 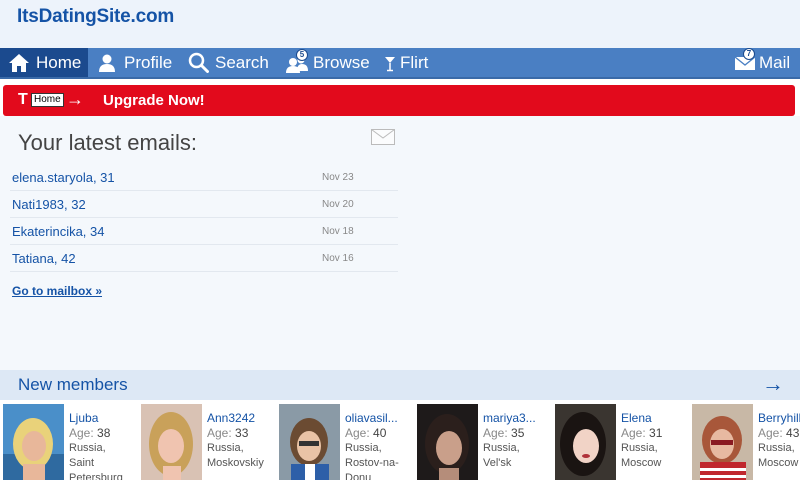 I want to click on go-to-mailbox-link: Go to mailbox », so click(x=57, y=291).